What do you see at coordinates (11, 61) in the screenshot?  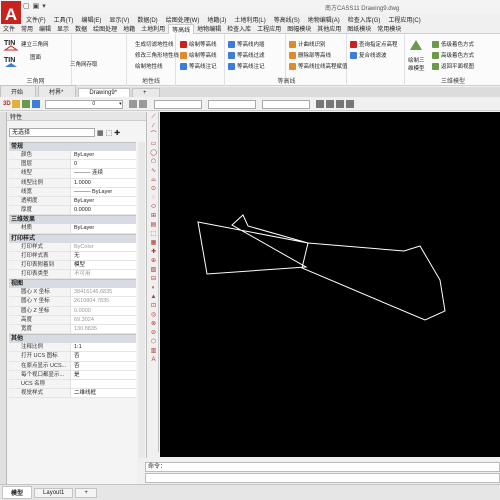 I see `tin-edit-icon: TIN` at bounding box center [11, 61].